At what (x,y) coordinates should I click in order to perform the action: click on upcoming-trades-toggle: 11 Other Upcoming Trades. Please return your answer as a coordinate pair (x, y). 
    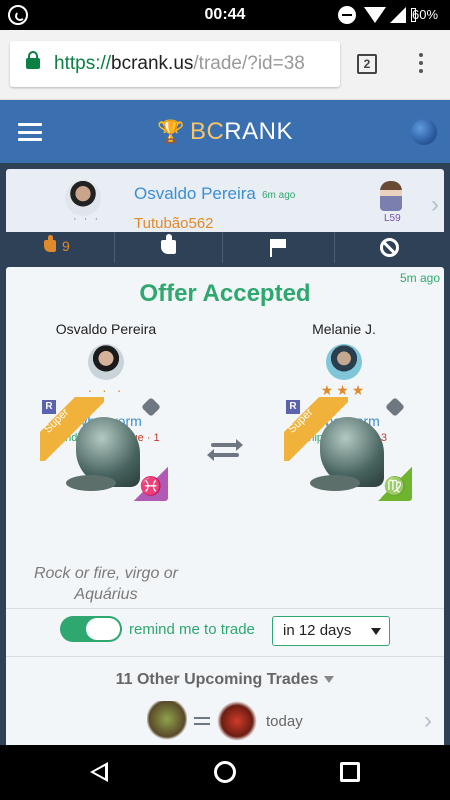
    Looking at the image, I should click on (225, 680).